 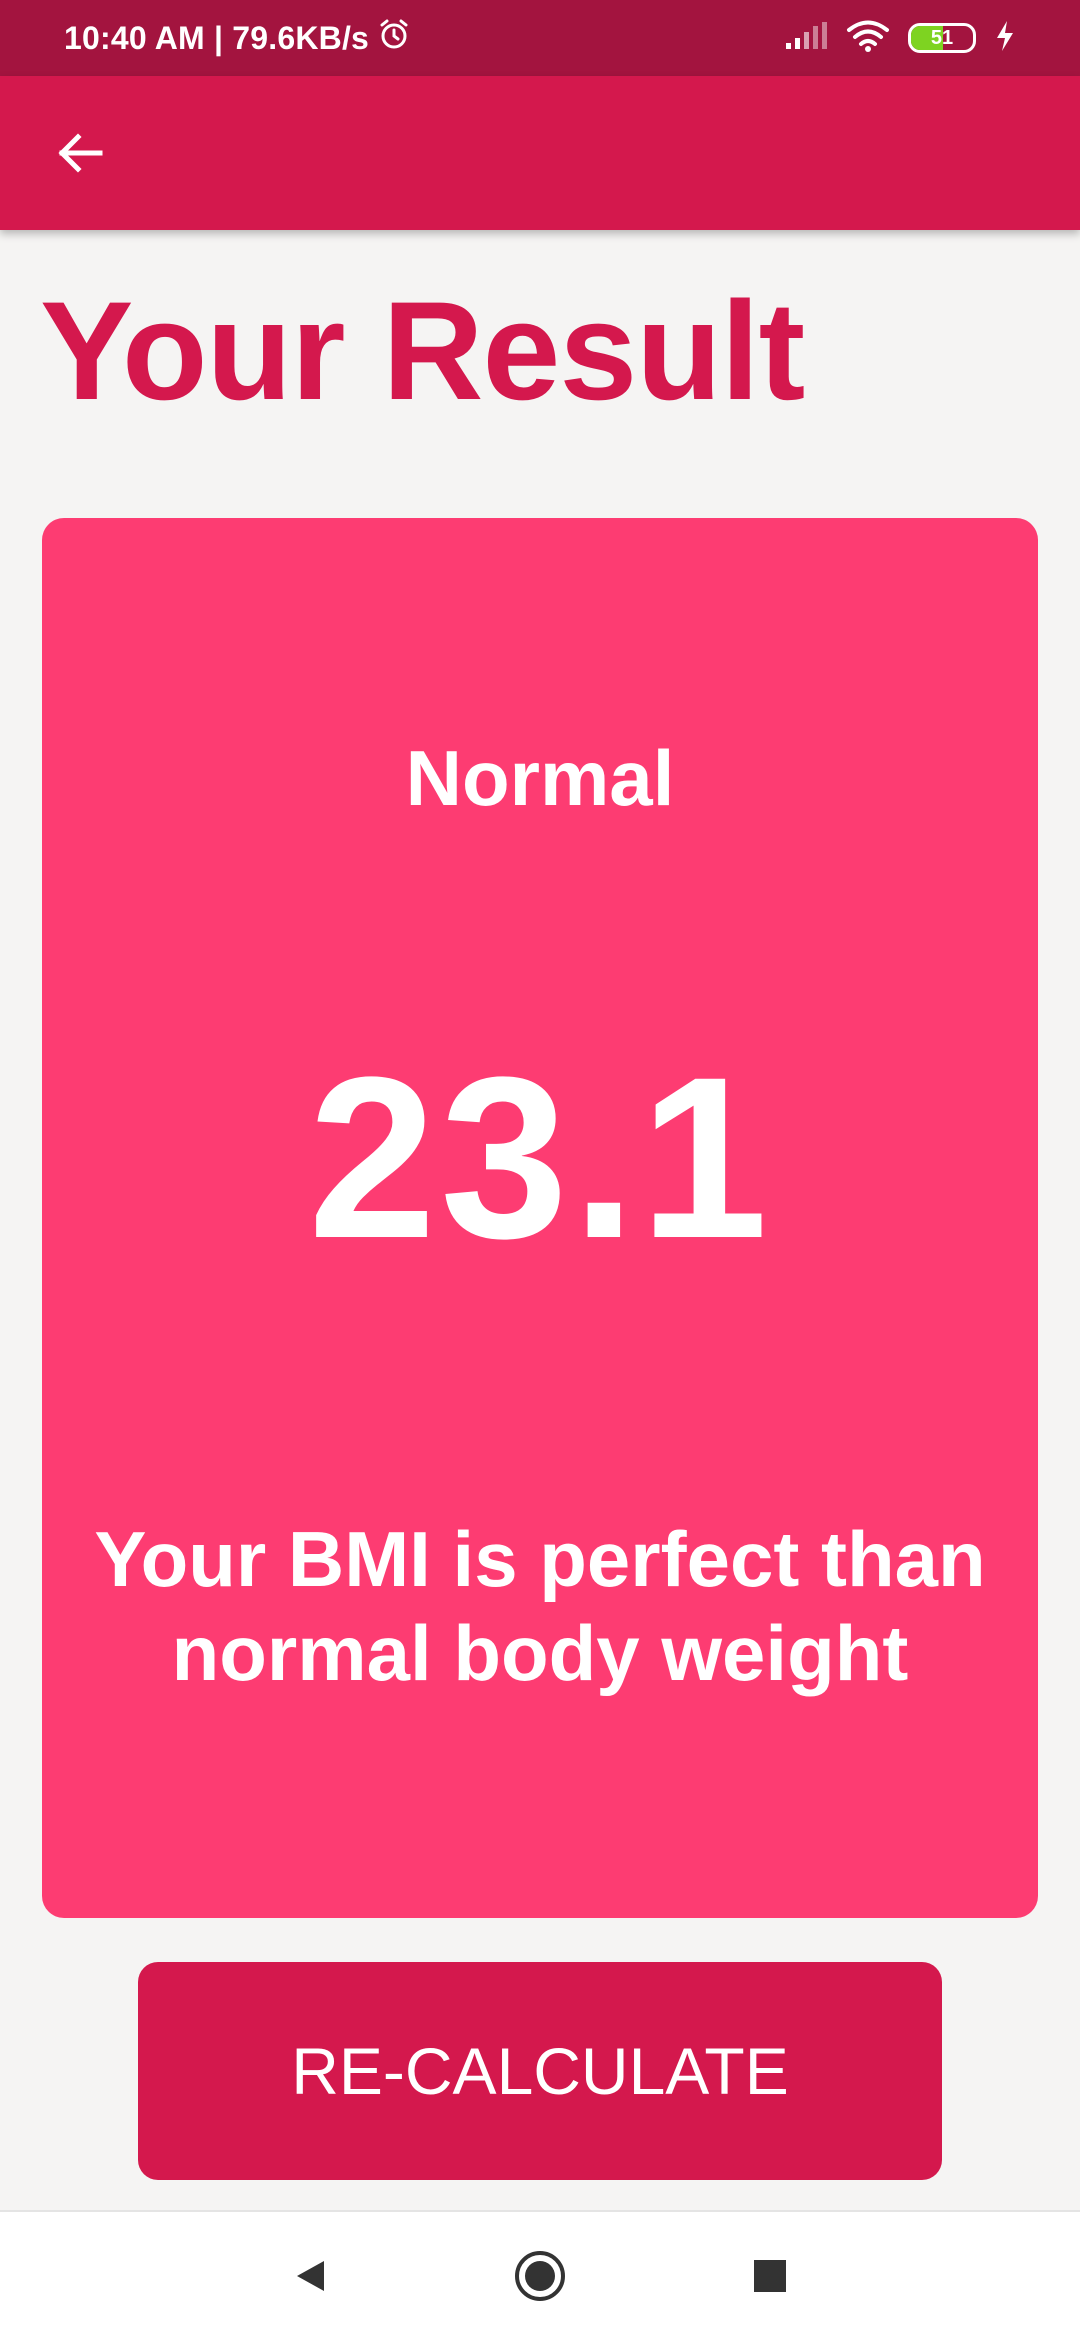 I want to click on navigation-bar, so click(x=540, y=2275).